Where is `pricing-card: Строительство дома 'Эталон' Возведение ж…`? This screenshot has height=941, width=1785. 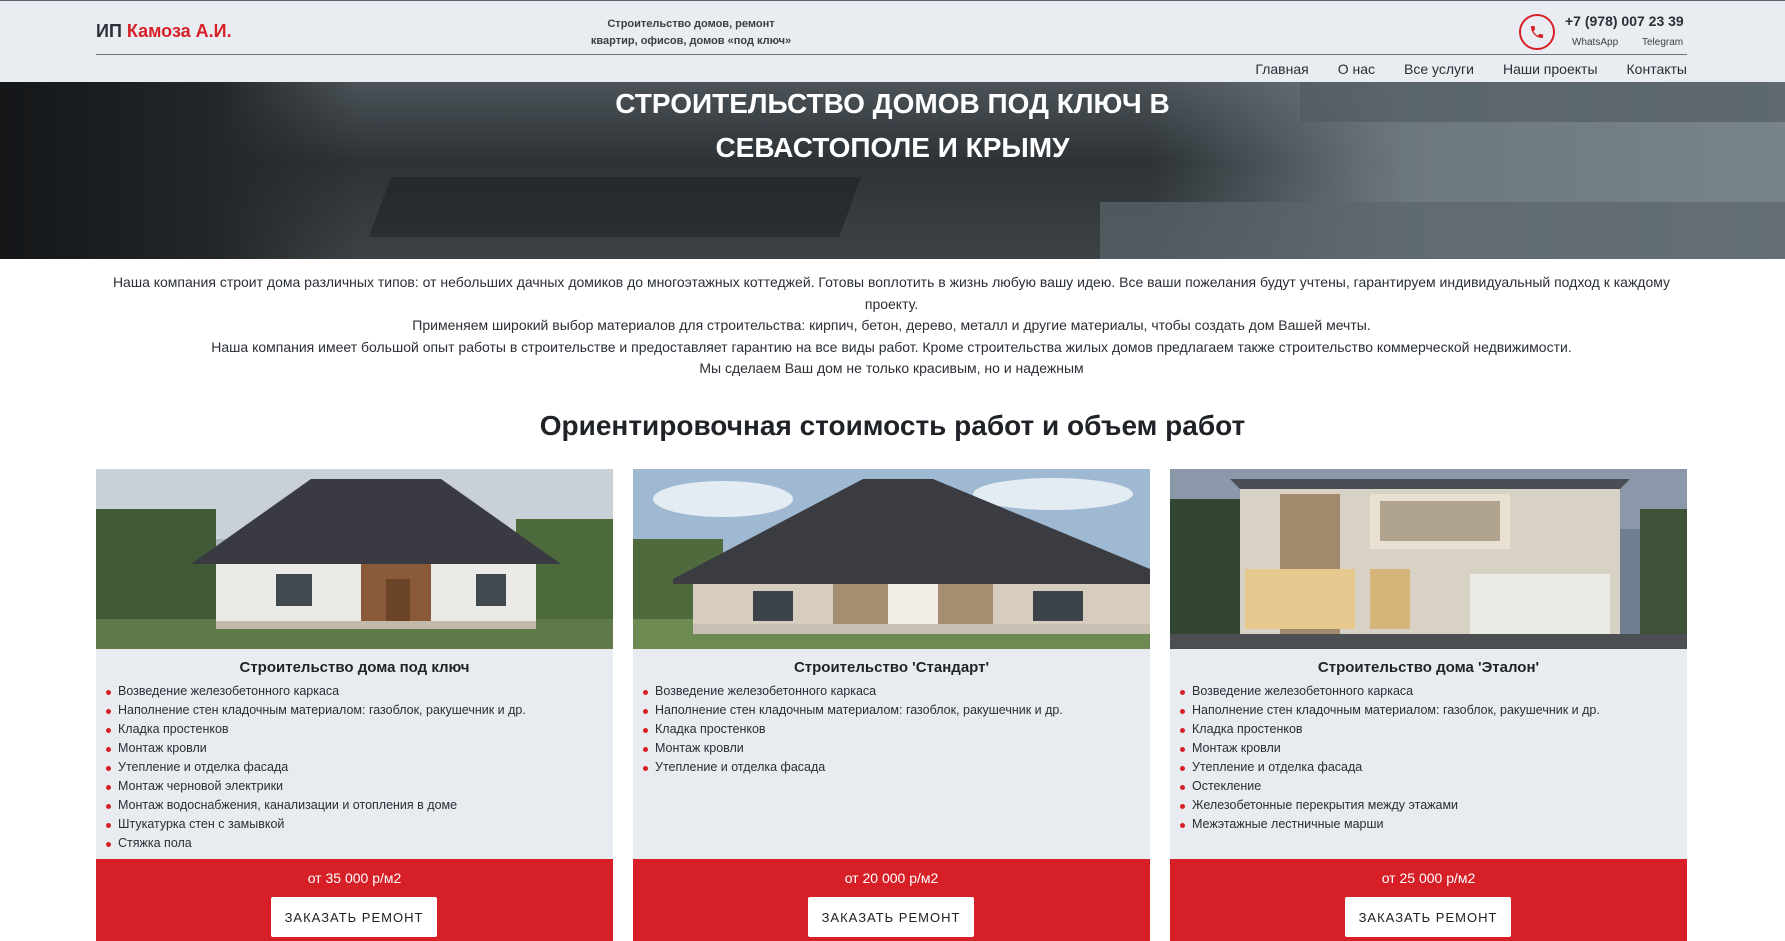 pricing-card: Строительство дома 'Эталон' Возведение ж… is located at coordinates (1428, 705).